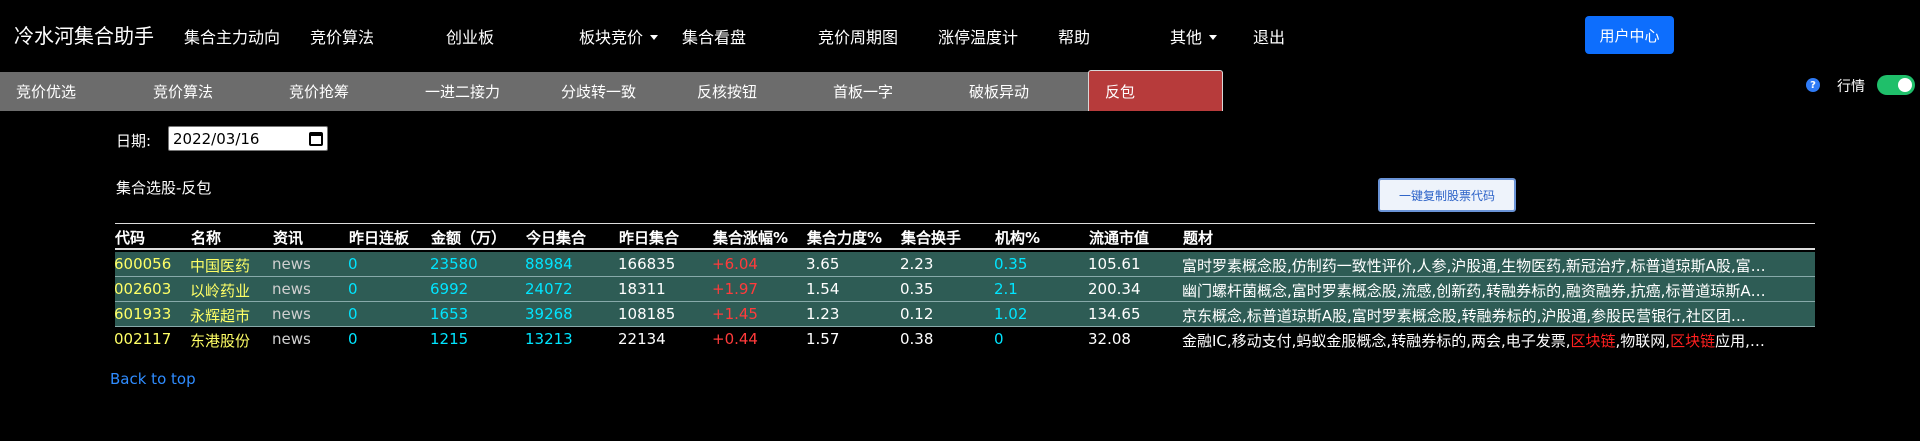  Describe the element at coordinates (735, 289) in the screenshot. I see `cell-auction-pct: +1.97` at that location.